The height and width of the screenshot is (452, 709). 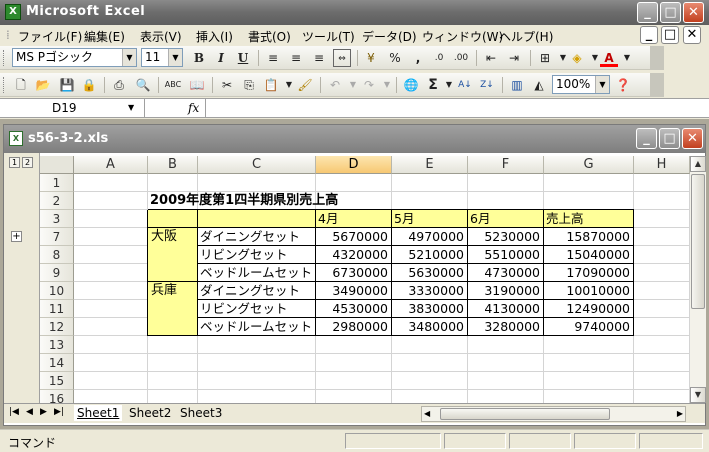 What do you see at coordinates (57, 201) in the screenshot?
I see `row-header-2: 2` at bounding box center [57, 201].